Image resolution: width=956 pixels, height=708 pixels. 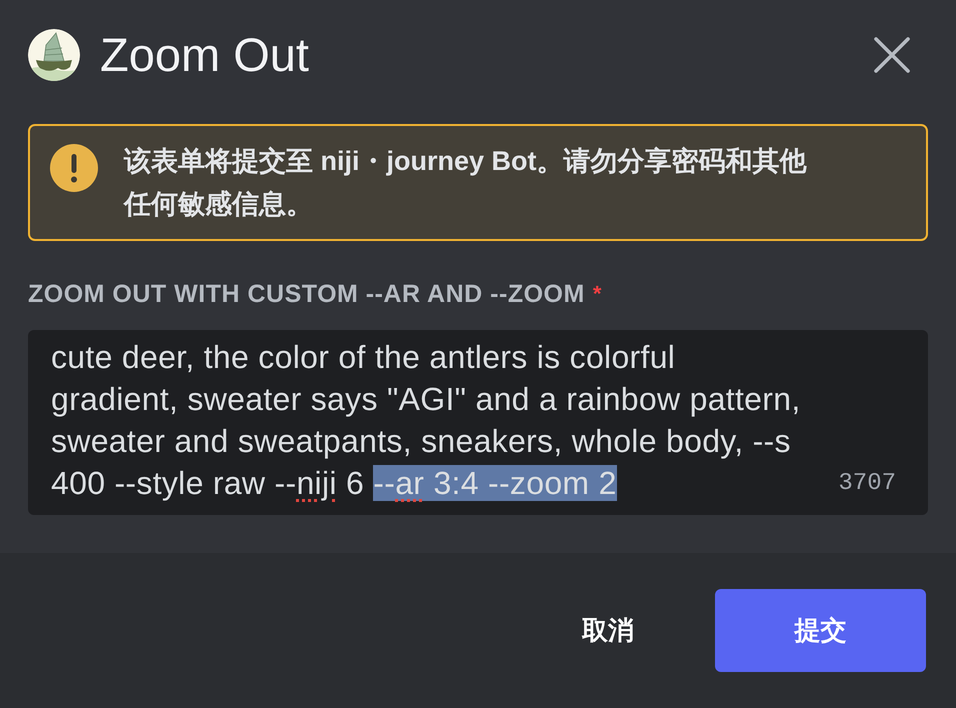 I want to click on misspelled-word: niji, so click(x=316, y=483).